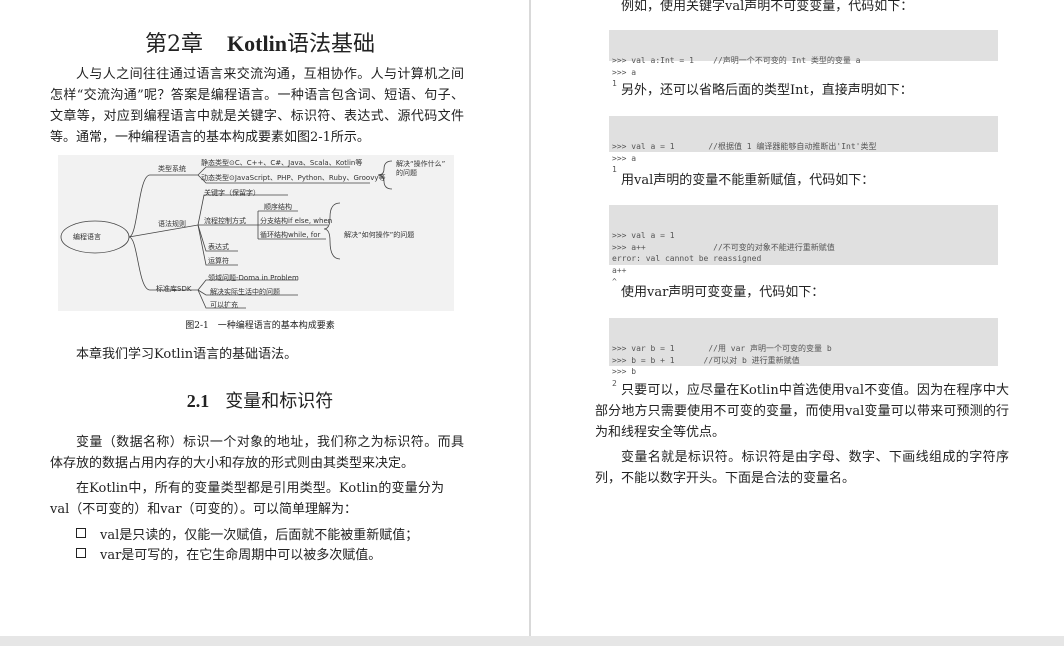 The height and width of the screenshot is (646, 1064). I want to click on chapter-note: 本章我们学习Kotlin语言的基础语法。, so click(187, 354).